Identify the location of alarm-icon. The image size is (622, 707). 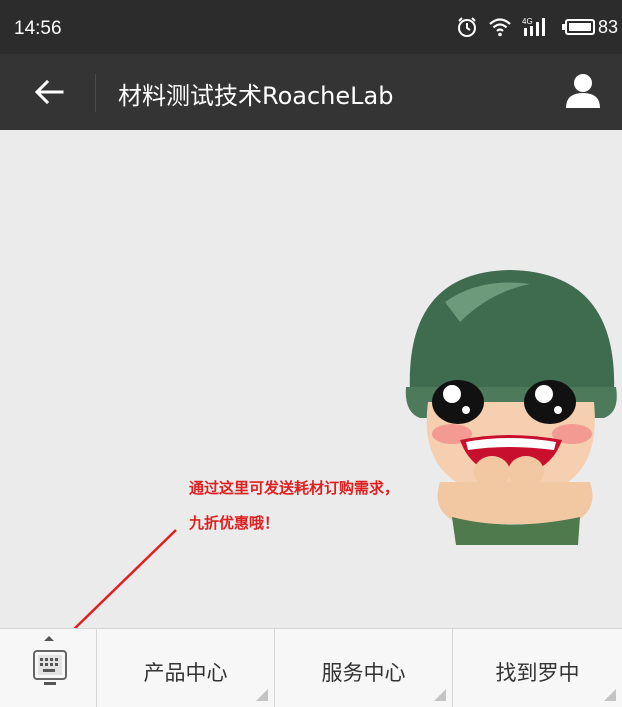
(466, 27).